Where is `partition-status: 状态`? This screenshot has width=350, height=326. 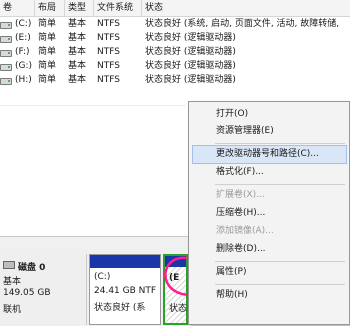 partition-status: 状态 is located at coordinates (178, 309).